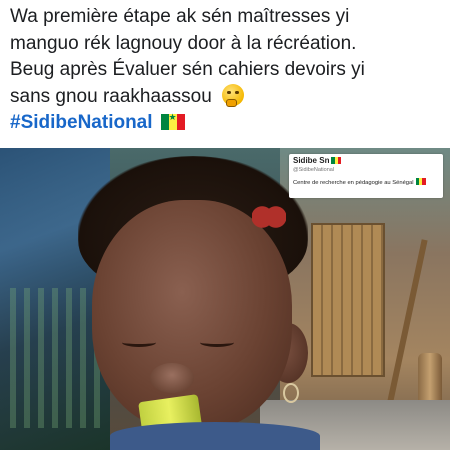 The width and height of the screenshot is (450, 450). I want to click on hashtag-link: #SidibeNational, so click(81, 122).